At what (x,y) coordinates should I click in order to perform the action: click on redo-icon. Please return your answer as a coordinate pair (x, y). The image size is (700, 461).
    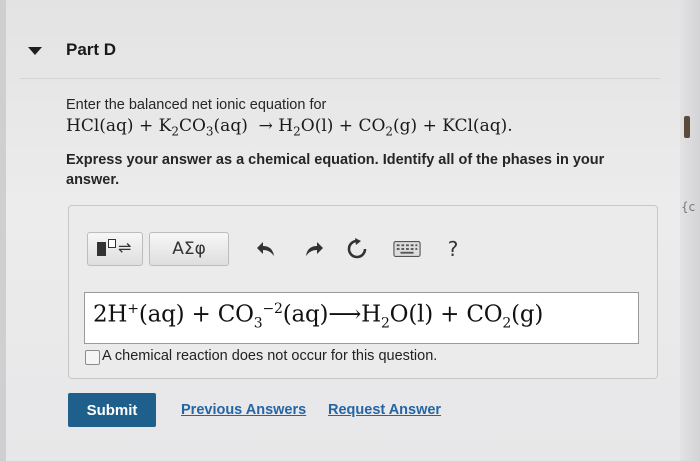
    Looking at the image, I should click on (313, 249).